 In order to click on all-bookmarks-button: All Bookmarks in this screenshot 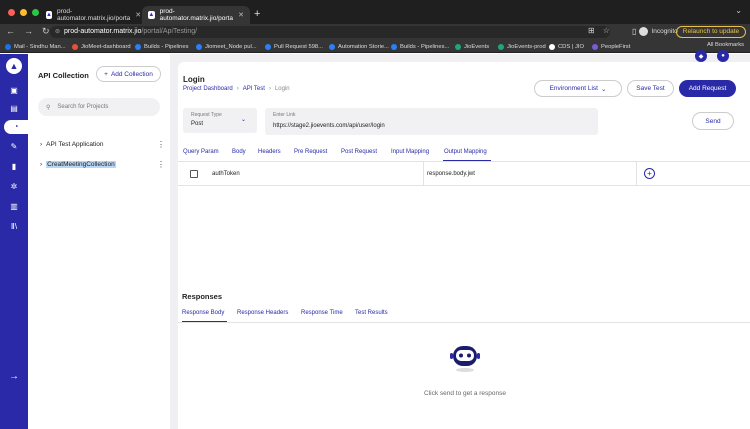, I will do `click(725, 45)`.